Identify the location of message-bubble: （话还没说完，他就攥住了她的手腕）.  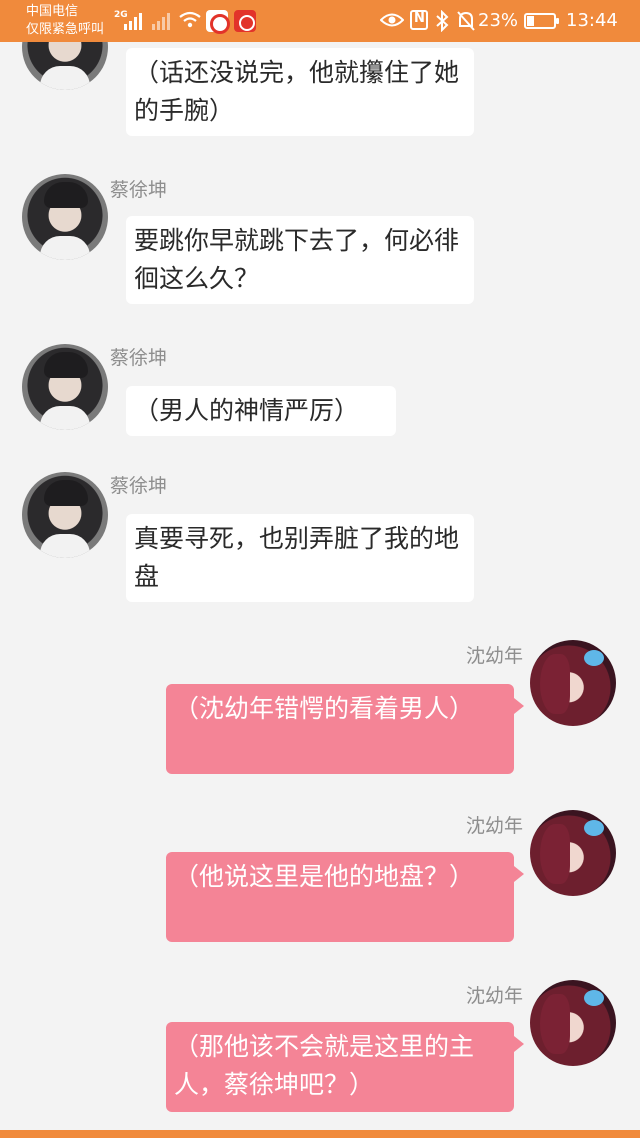
(300, 92).